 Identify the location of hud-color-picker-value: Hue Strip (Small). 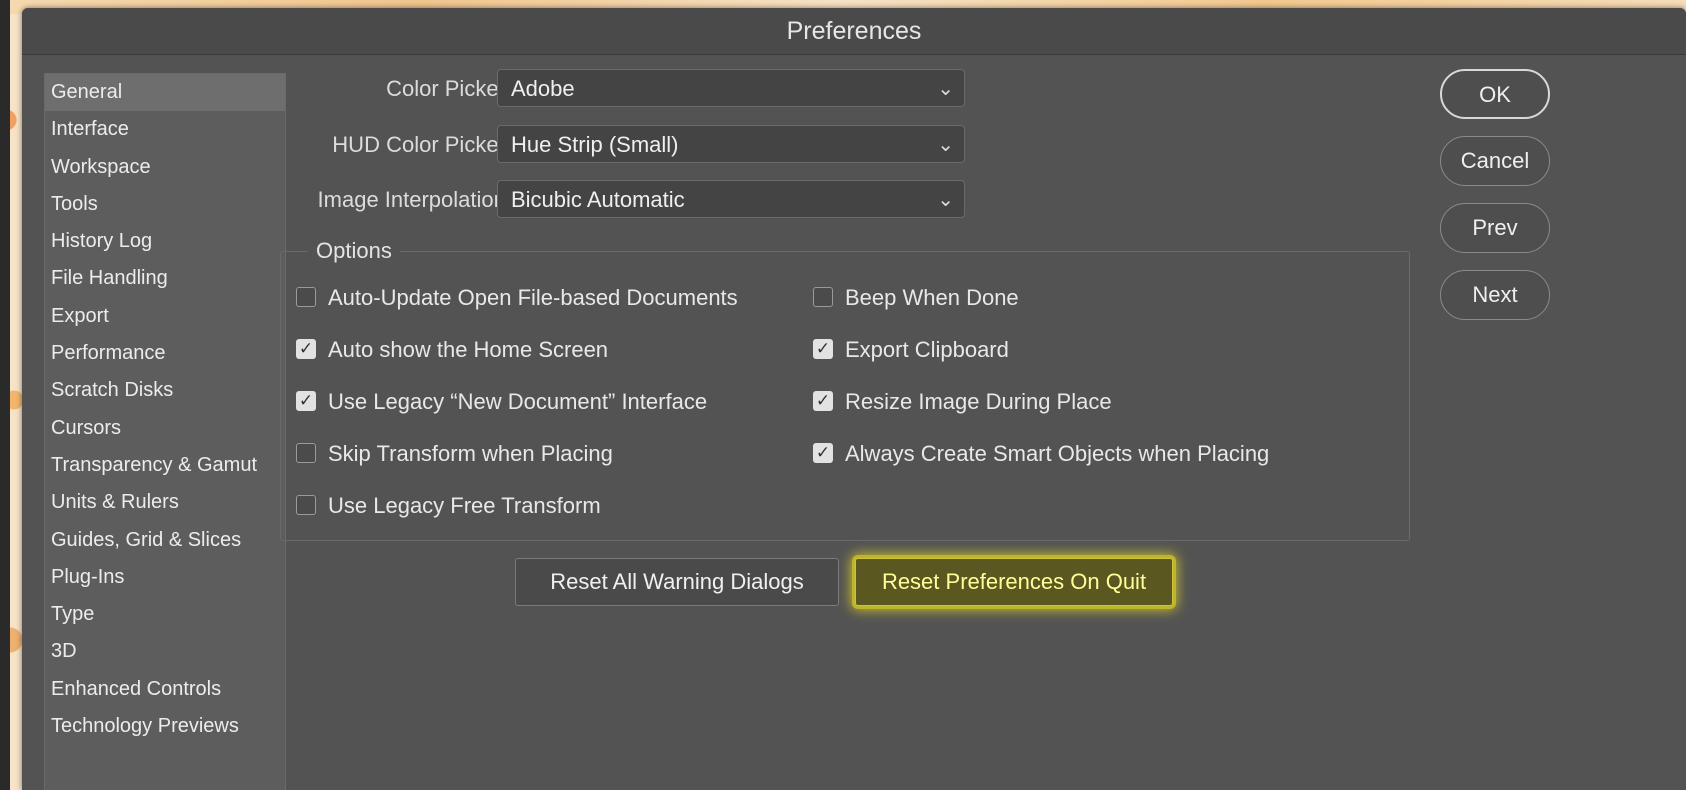
(595, 144).